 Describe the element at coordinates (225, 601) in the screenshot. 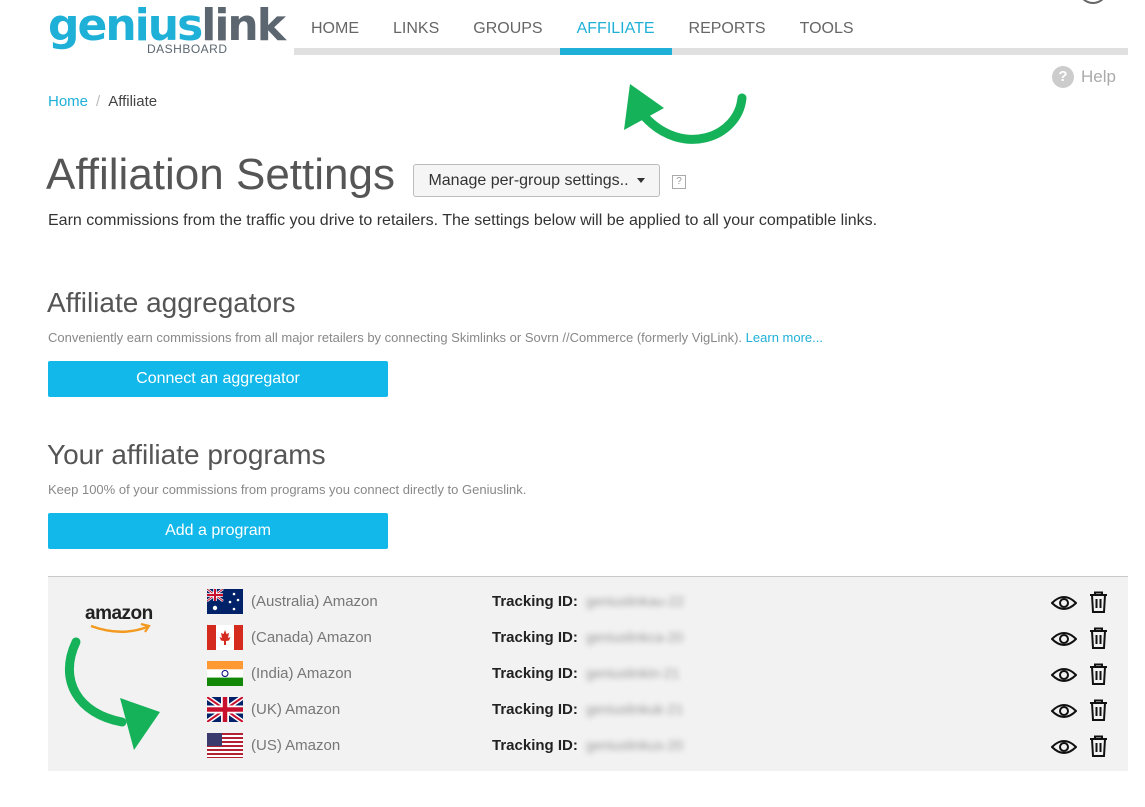

I see `australia-flag-icon` at that location.